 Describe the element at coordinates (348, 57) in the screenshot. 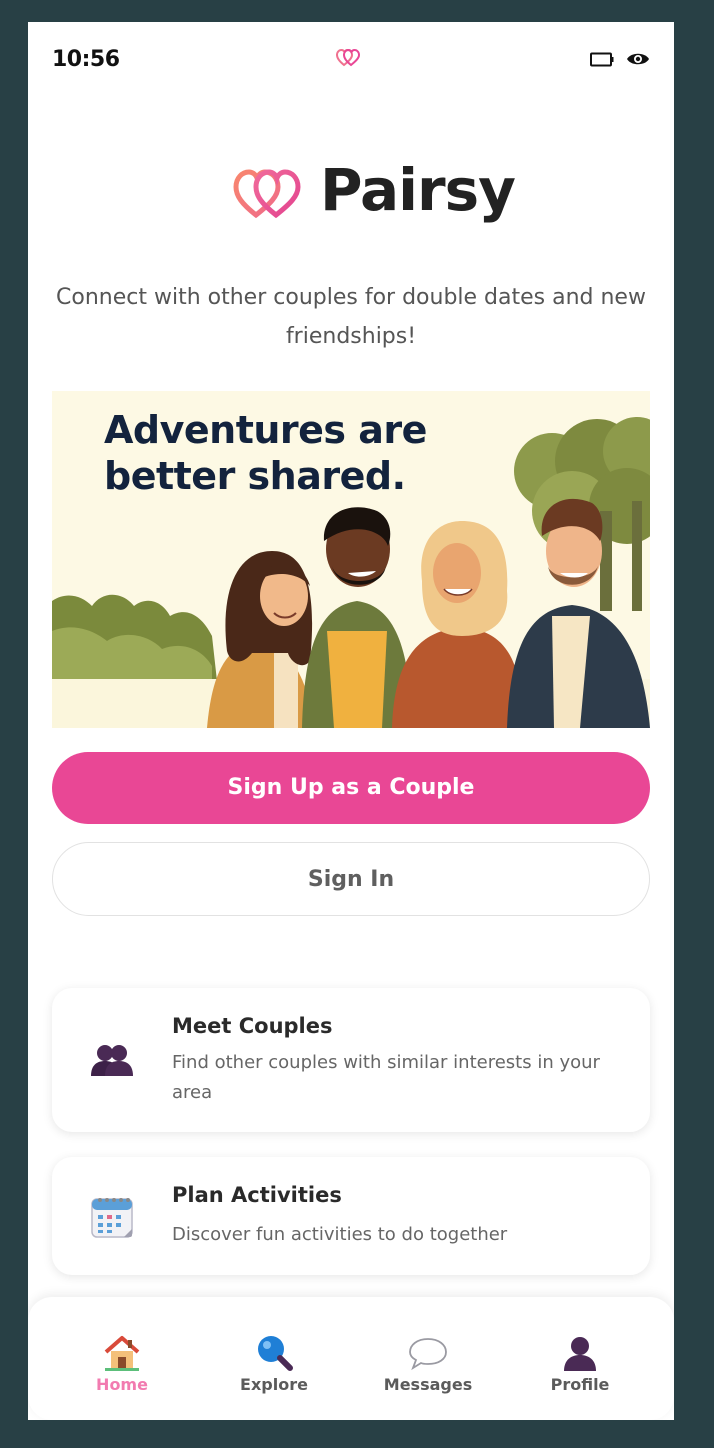

I see `heart-icon` at that location.